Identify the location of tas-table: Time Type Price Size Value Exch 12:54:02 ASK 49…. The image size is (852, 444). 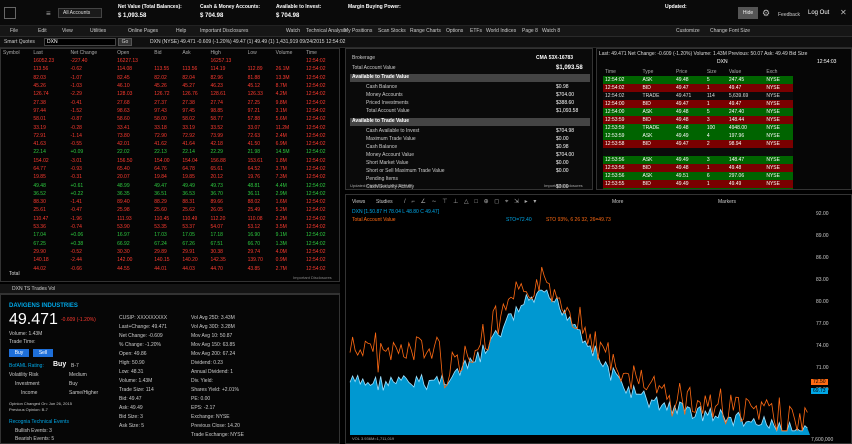
(698, 128).